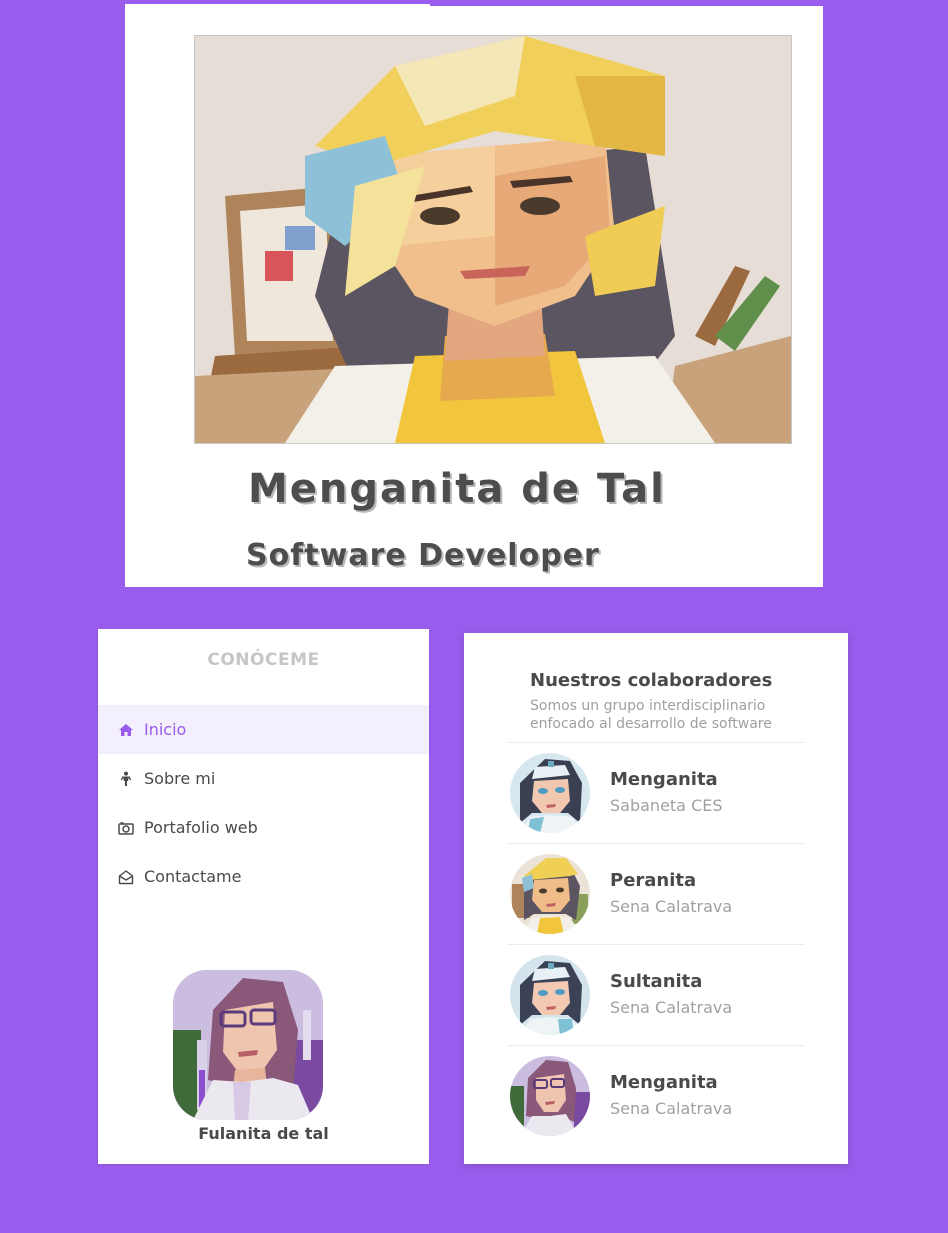 Image resolution: width=948 pixels, height=1233 pixels. What do you see at coordinates (263, 778) in the screenshot?
I see `sidebar-item-sobre-mi: Sobre mi` at bounding box center [263, 778].